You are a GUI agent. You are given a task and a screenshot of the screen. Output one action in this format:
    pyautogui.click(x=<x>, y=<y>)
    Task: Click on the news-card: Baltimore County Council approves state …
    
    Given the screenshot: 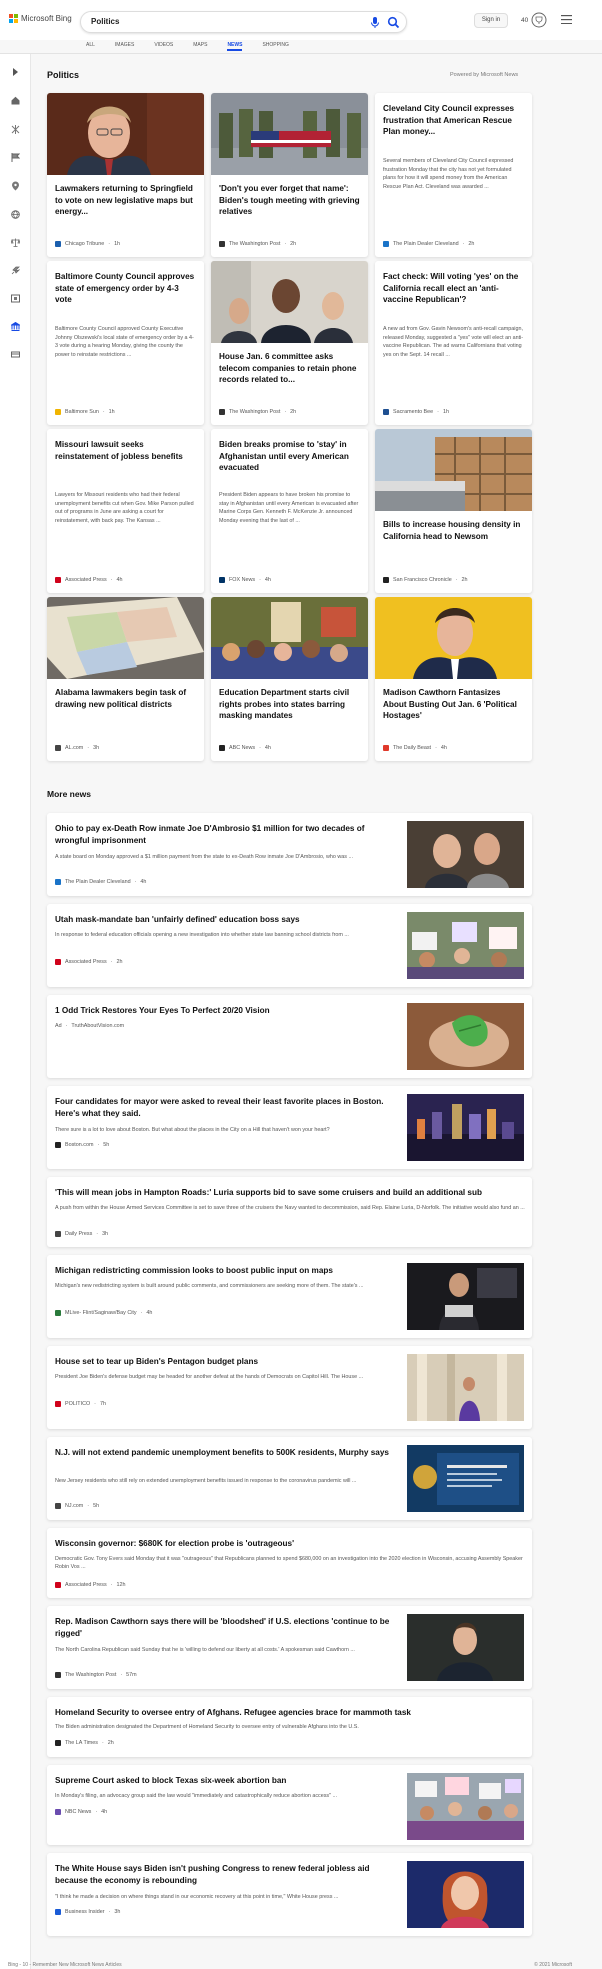 What is the action you would take?
    pyautogui.click(x=125, y=343)
    